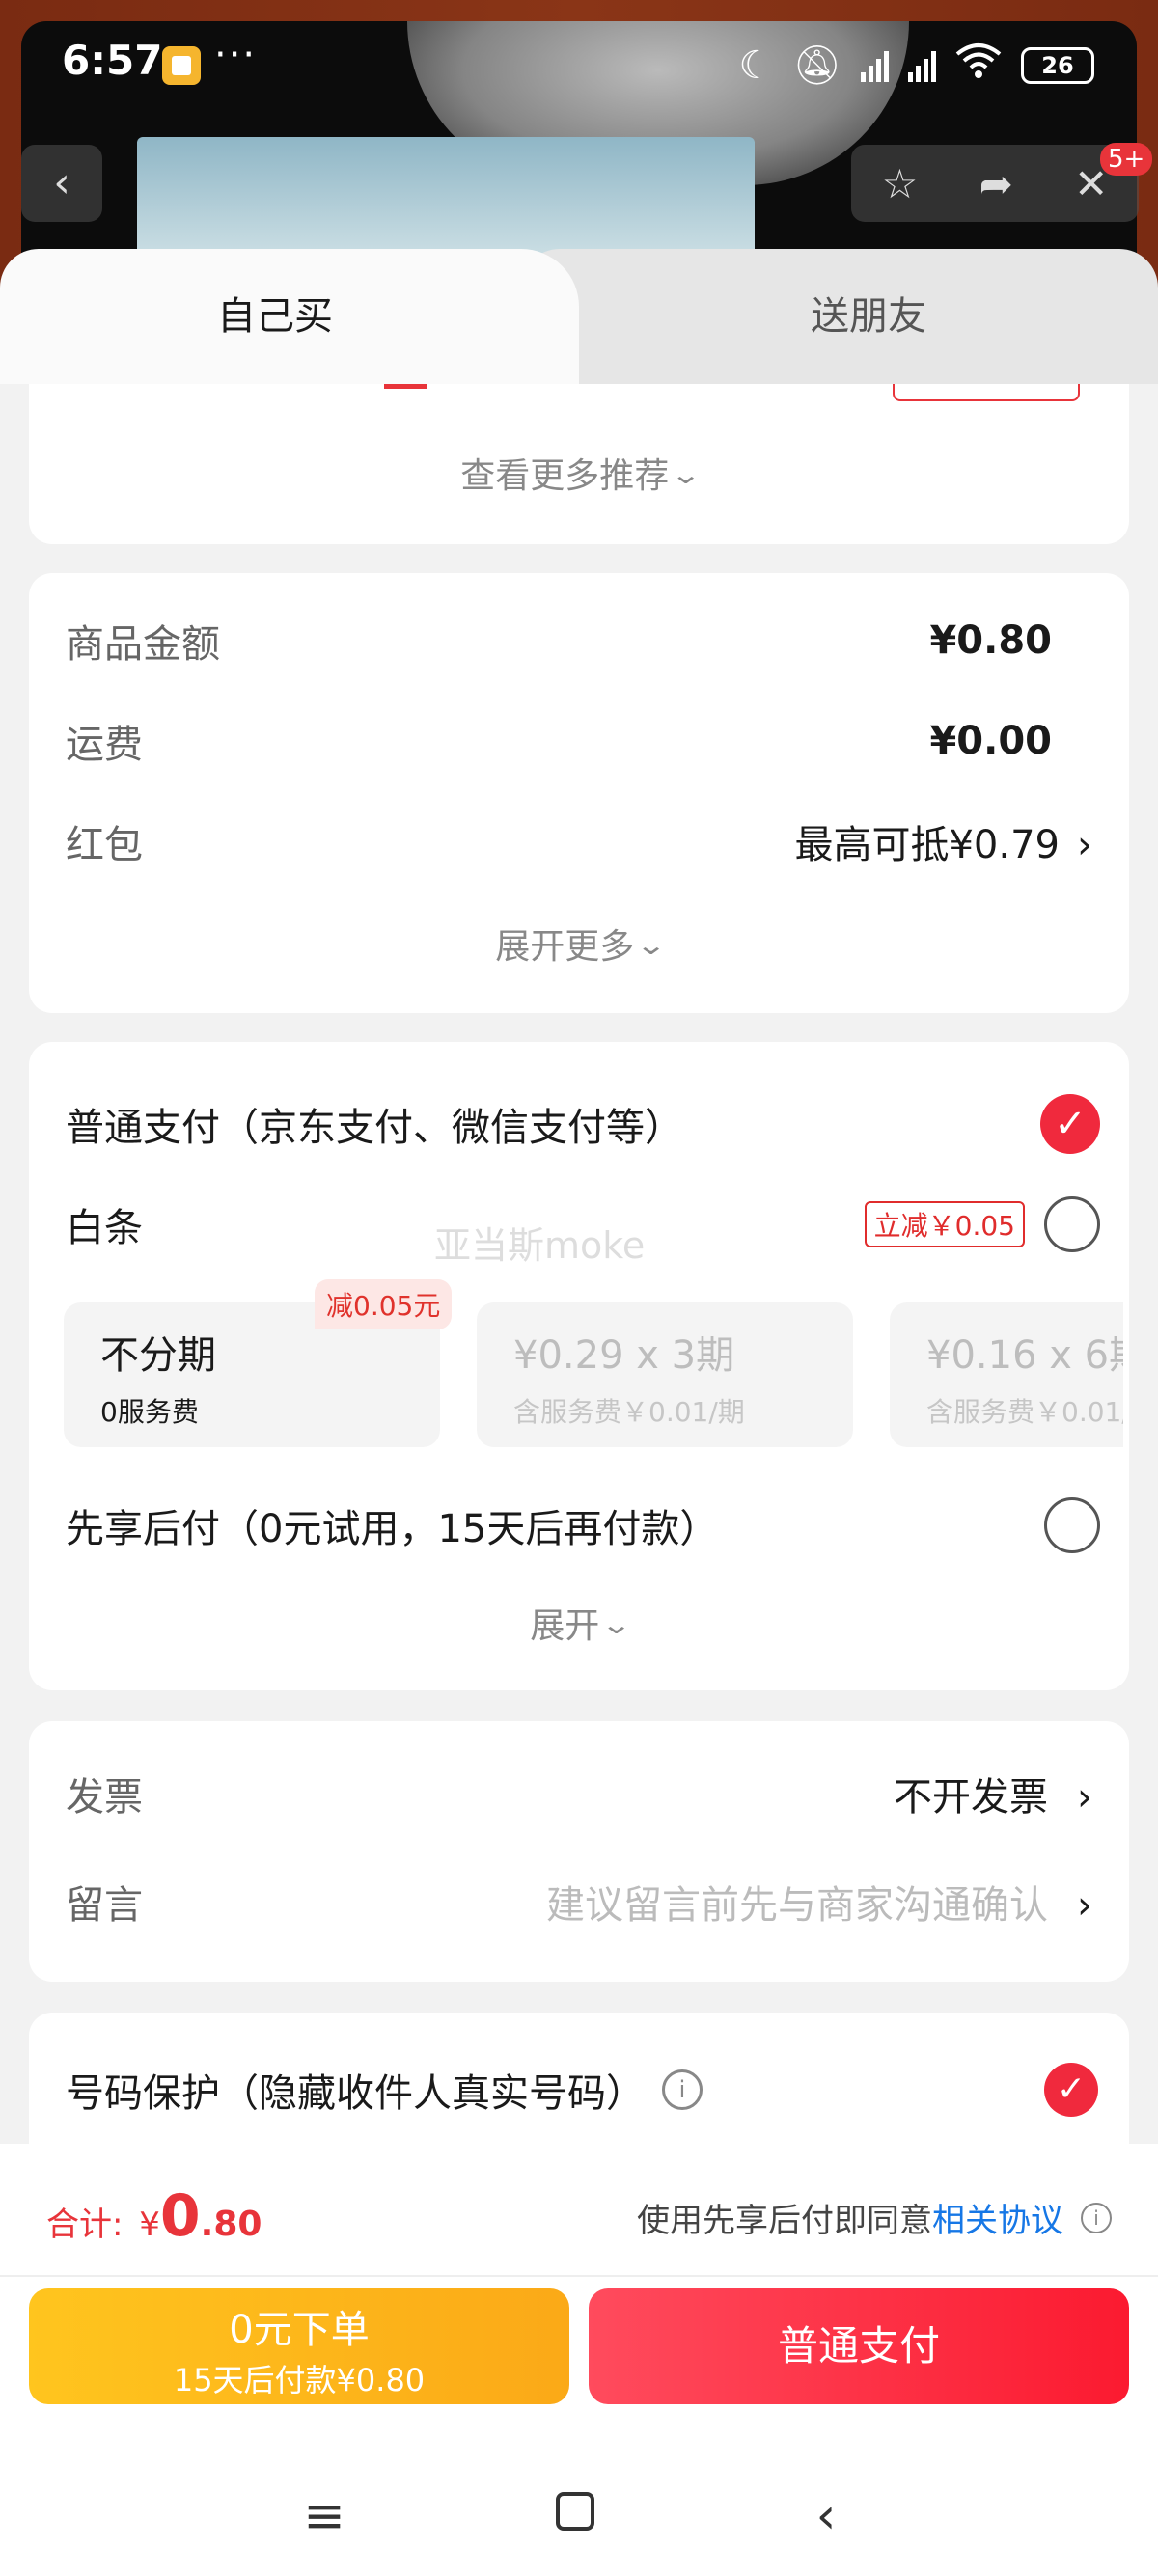  Describe the element at coordinates (299, 2330) in the screenshot. I see `zero-order-line1: 0元下单` at that location.